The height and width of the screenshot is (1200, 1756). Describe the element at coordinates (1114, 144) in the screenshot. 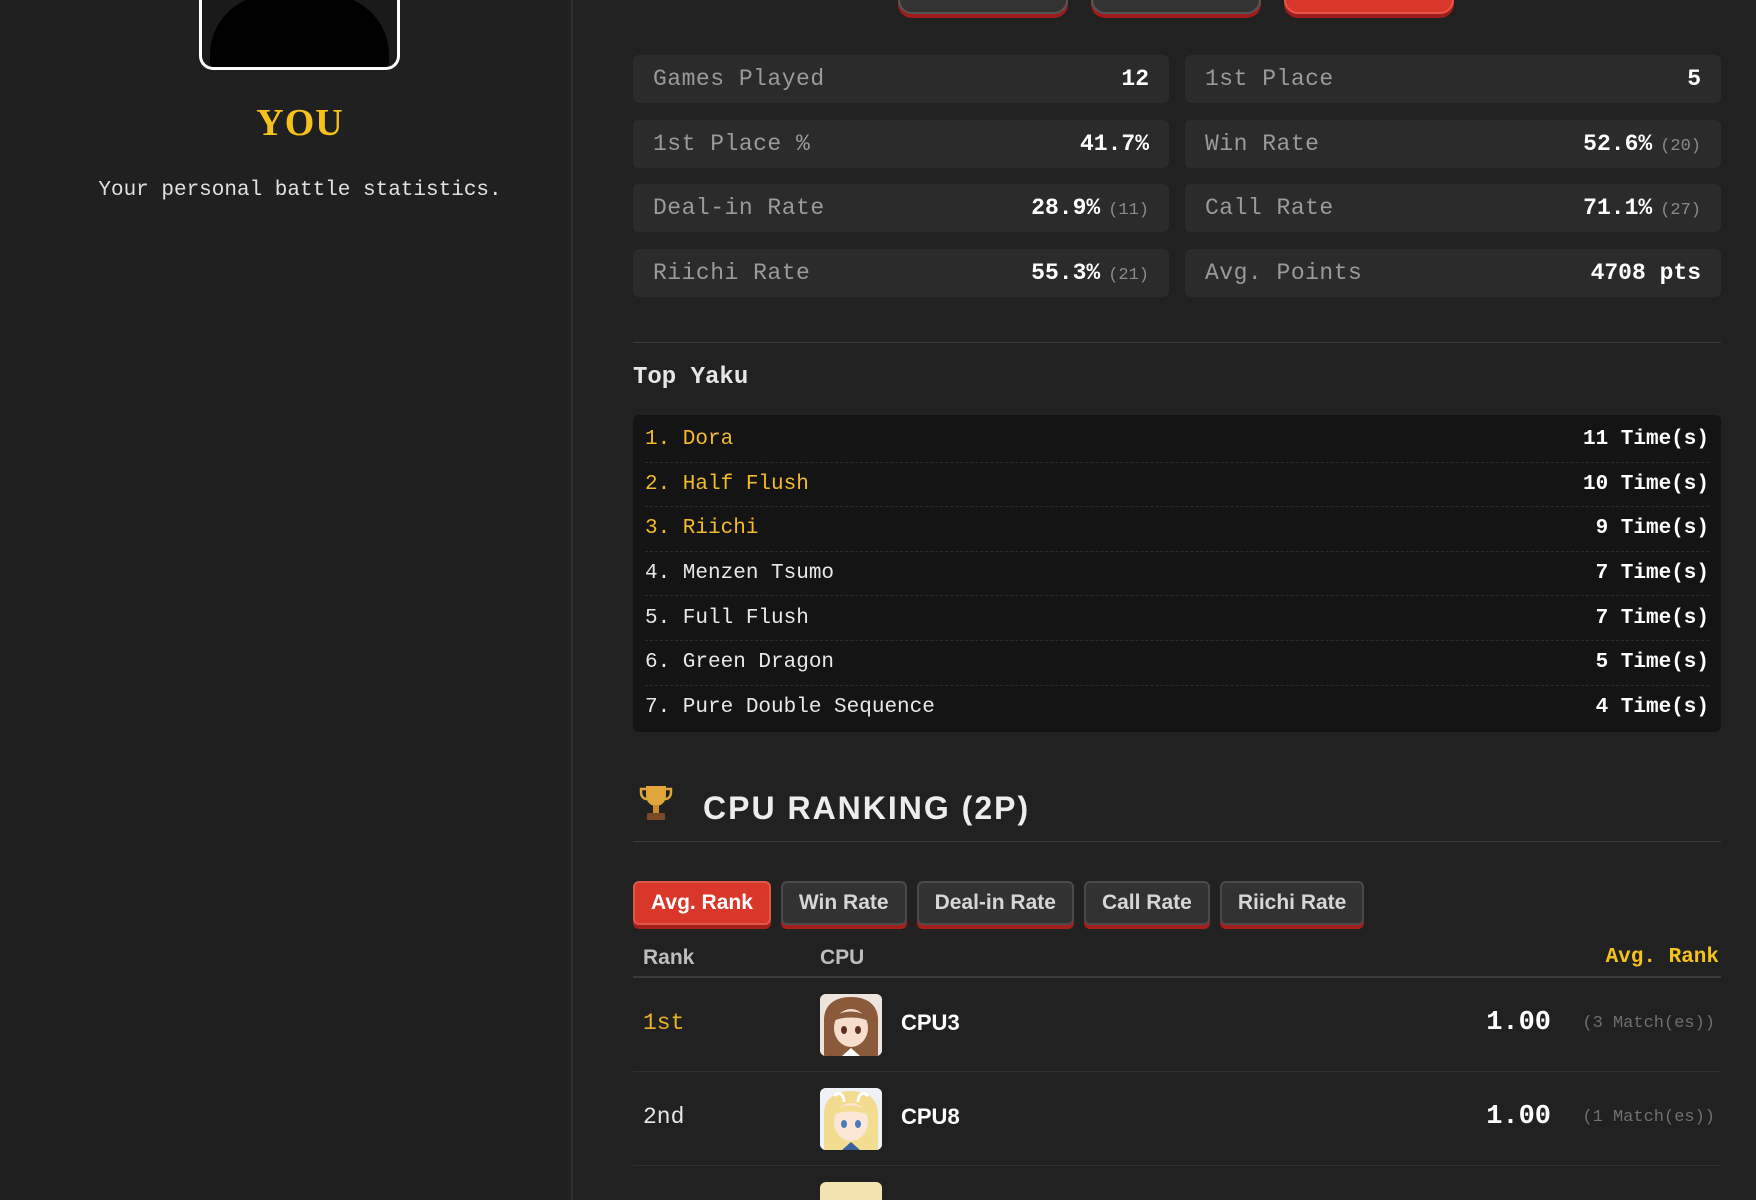

I see `stat-value: 41.7%` at that location.